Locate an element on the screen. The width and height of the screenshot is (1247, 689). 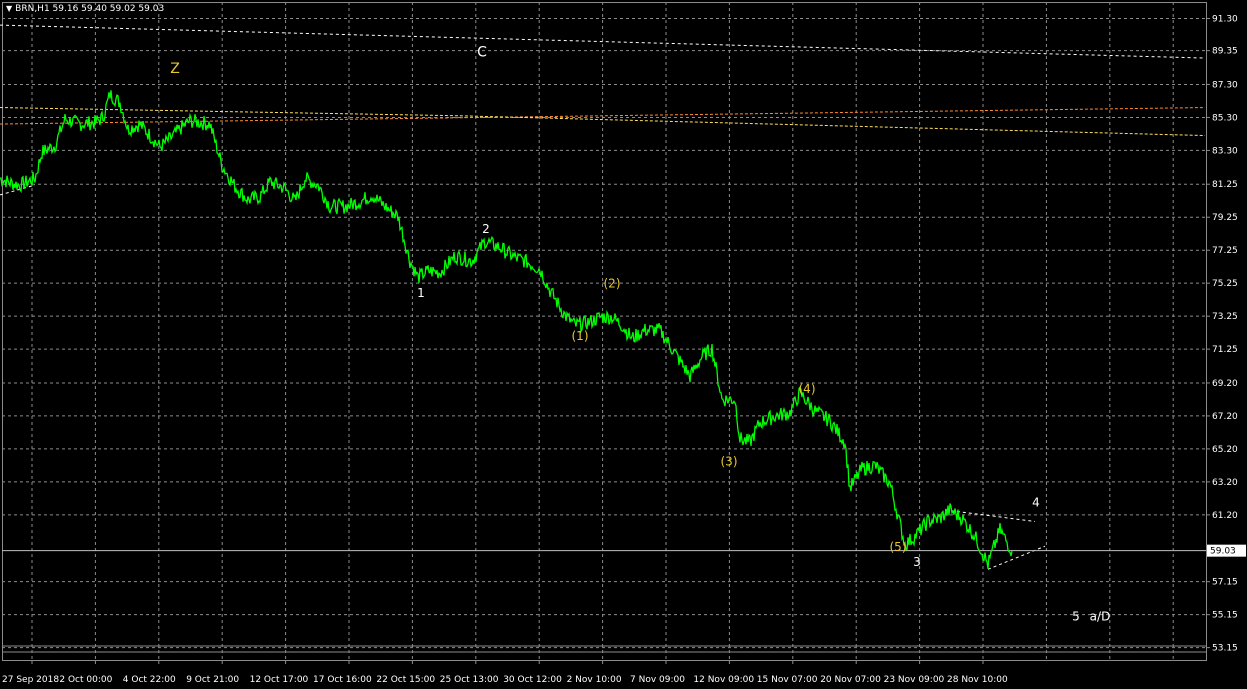
y-tick-label: 87.30 is located at coordinates (1225, 85).